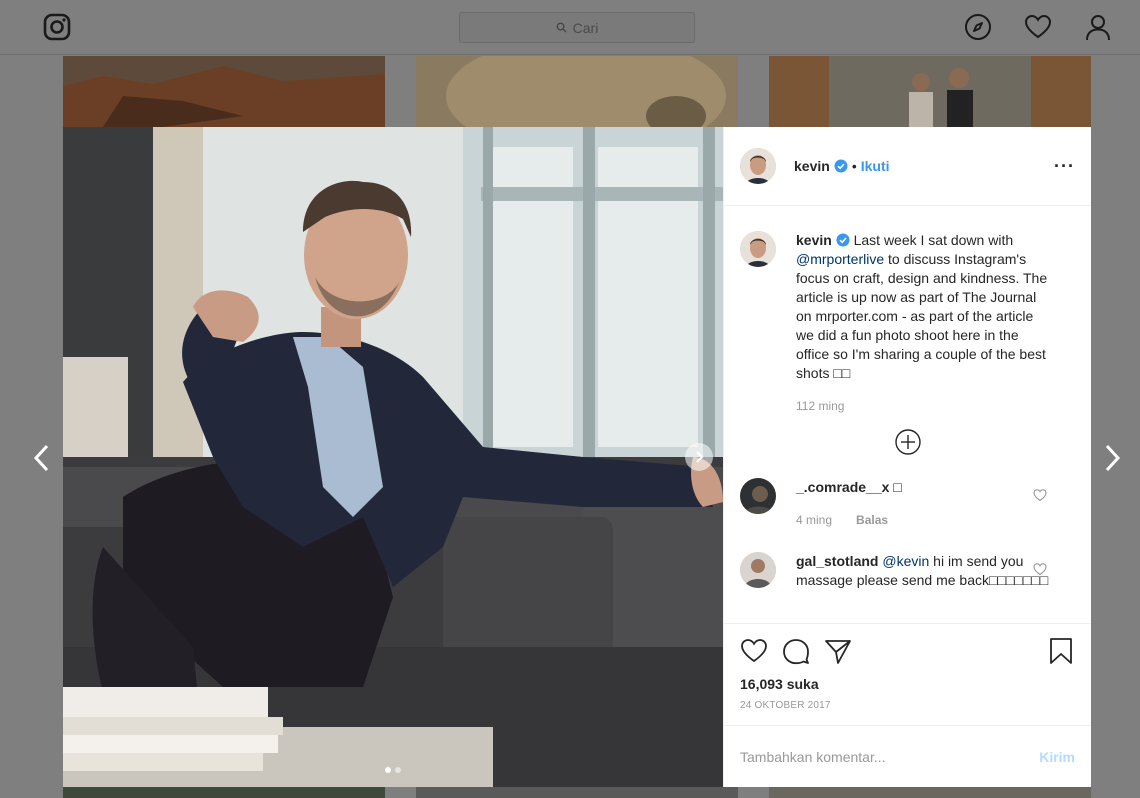  Describe the element at coordinates (758, 166) in the screenshot. I see `author-avatar` at that location.